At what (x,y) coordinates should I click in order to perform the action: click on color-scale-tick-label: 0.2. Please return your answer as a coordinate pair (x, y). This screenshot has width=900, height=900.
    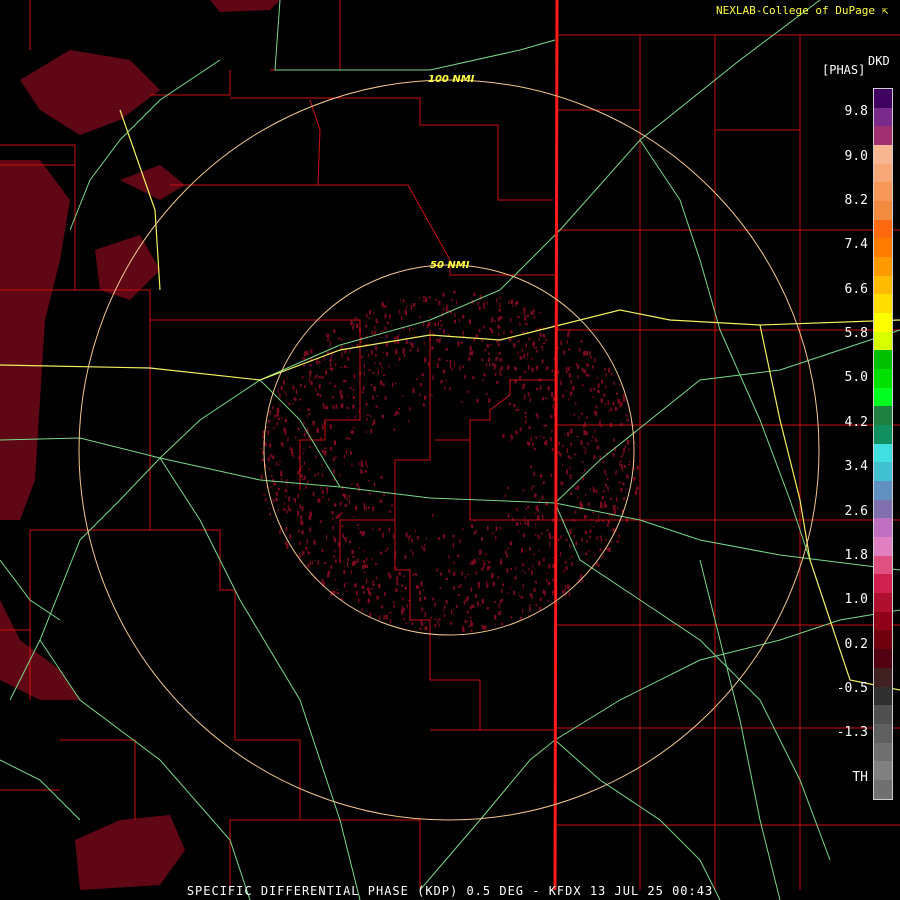
    Looking at the image, I should click on (856, 644).